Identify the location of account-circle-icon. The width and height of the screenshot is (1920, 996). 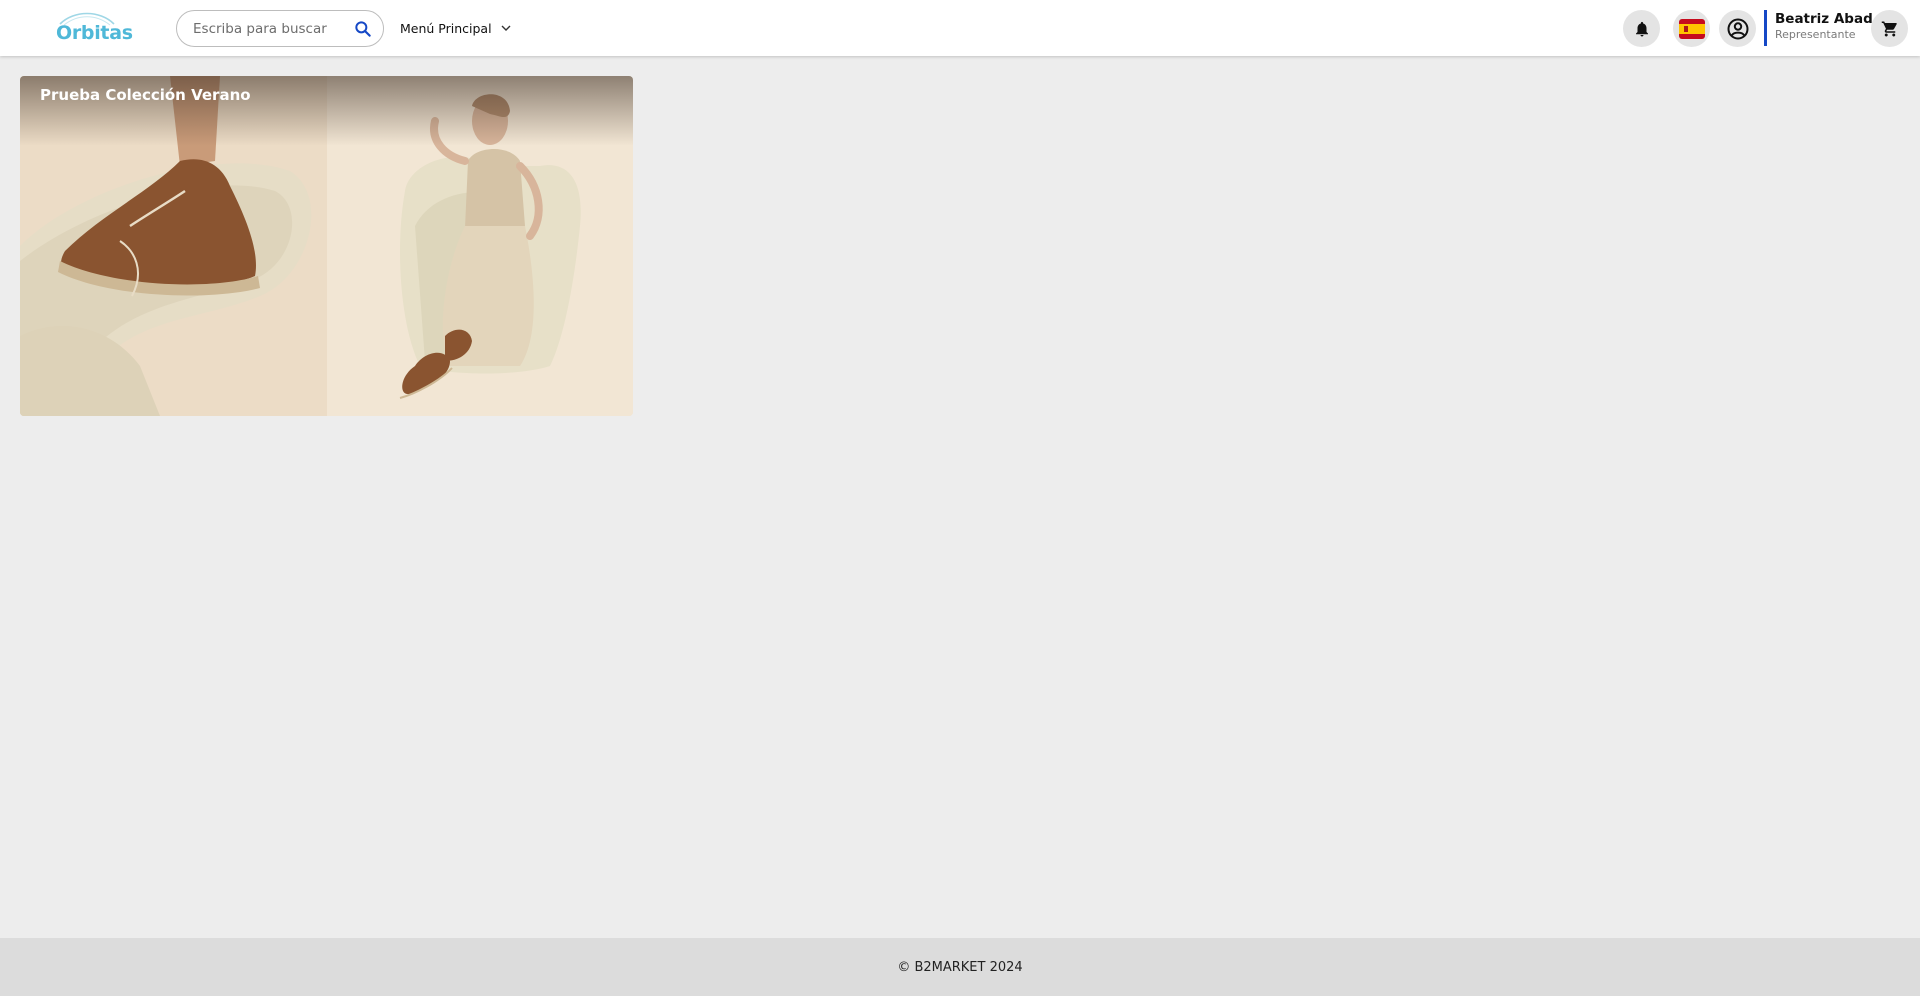
(1737, 28).